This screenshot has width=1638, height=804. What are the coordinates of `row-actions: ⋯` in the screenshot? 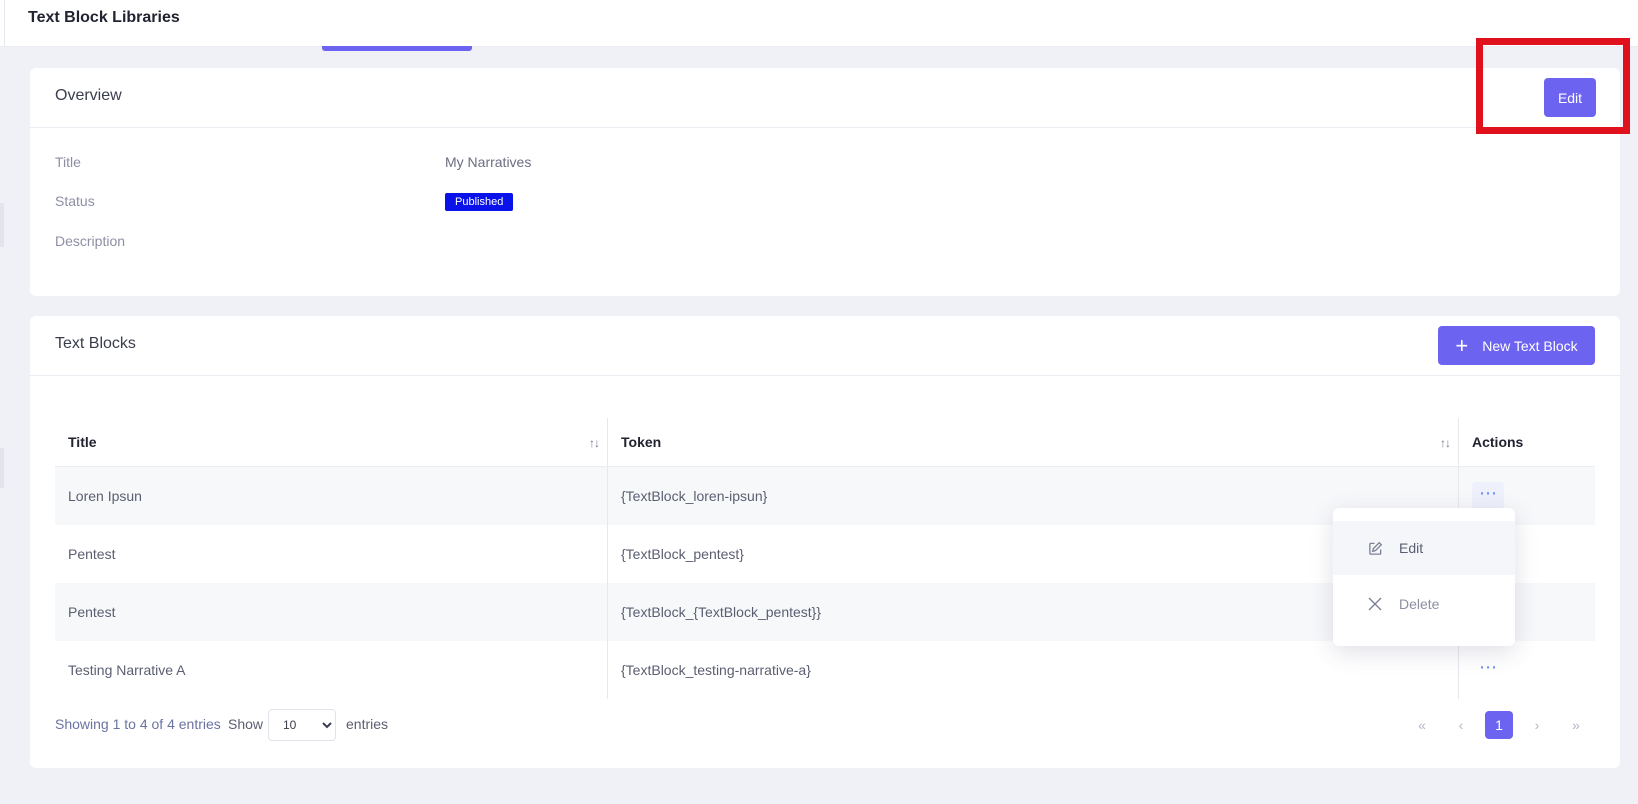 It's located at (1527, 670).